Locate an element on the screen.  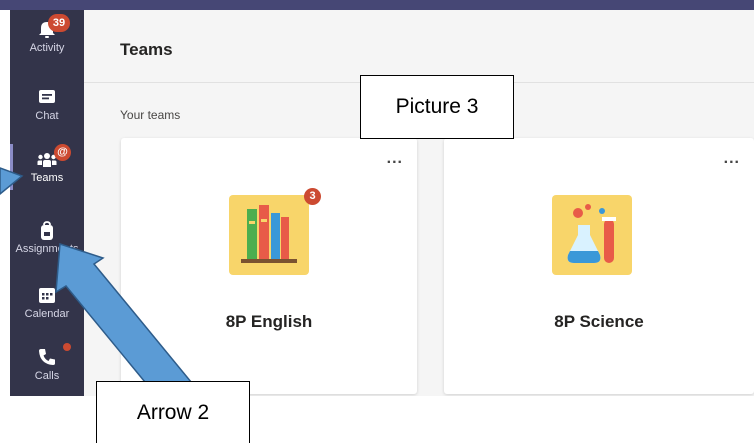
arrow-callout: Arrow 2 is located at coordinates (173, 412).